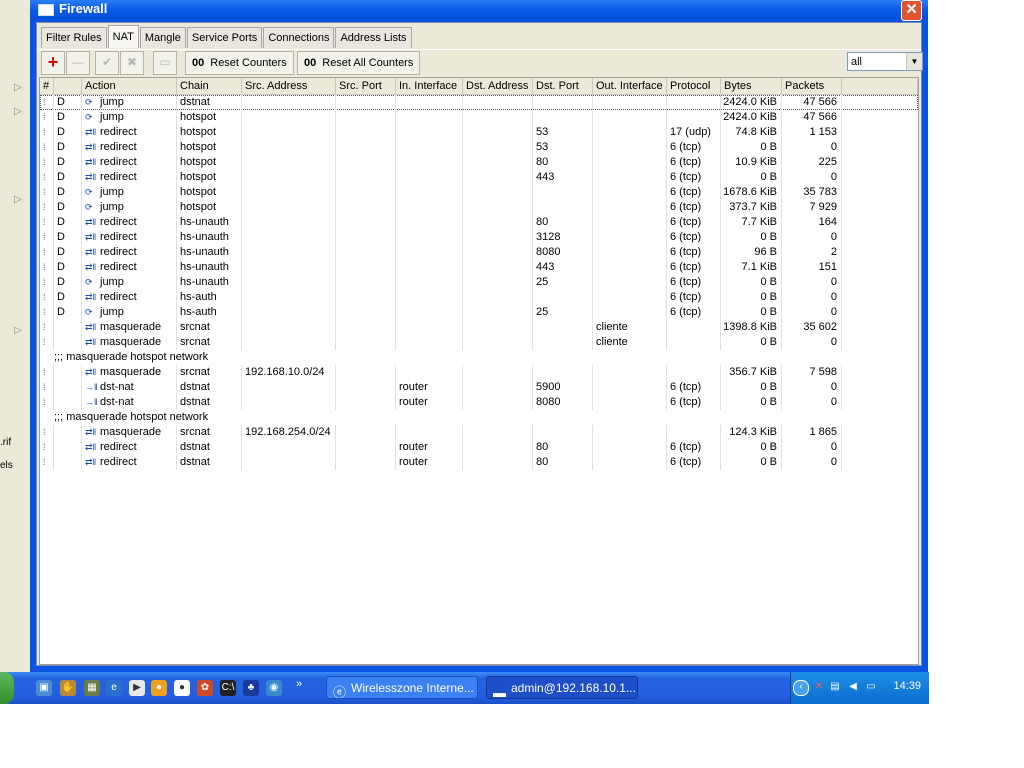  What do you see at coordinates (289, 86) in the screenshot?
I see `column-header: Src. Address` at bounding box center [289, 86].